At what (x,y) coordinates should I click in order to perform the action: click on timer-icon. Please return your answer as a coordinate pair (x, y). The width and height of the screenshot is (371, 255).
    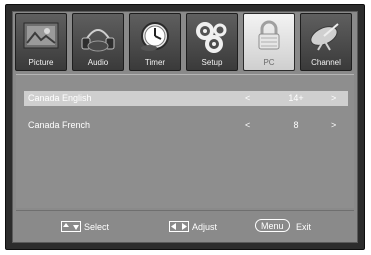
    Looking at the image, I should click on (155, 36).